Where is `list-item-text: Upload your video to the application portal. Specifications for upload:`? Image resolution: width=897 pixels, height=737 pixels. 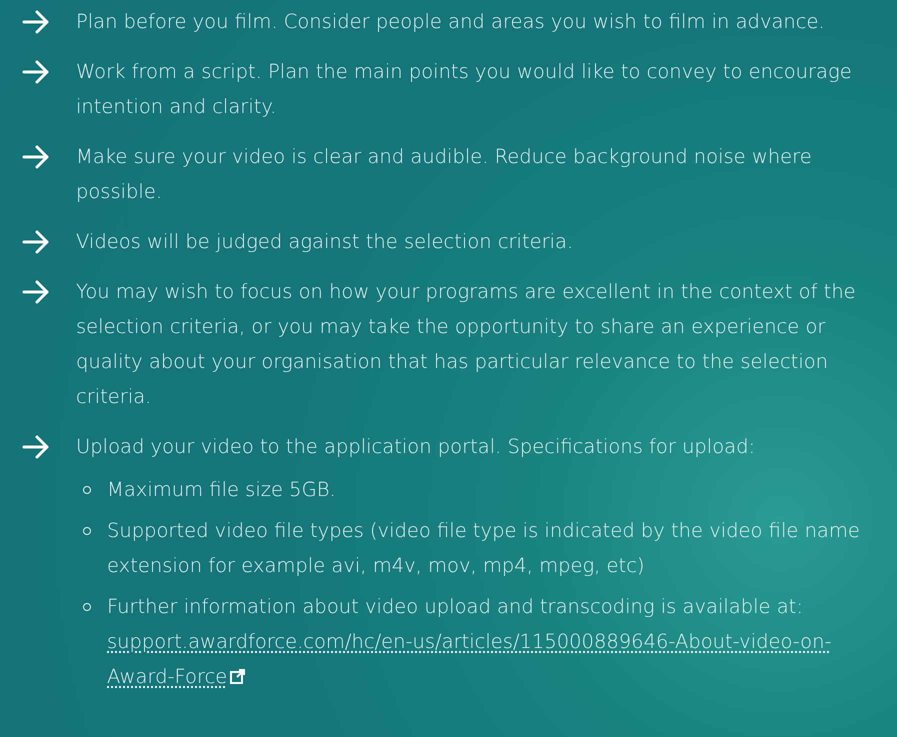 list-item-text: Upload your video to the application portal. Specifications for upload: is located at coordinates (416, 447).